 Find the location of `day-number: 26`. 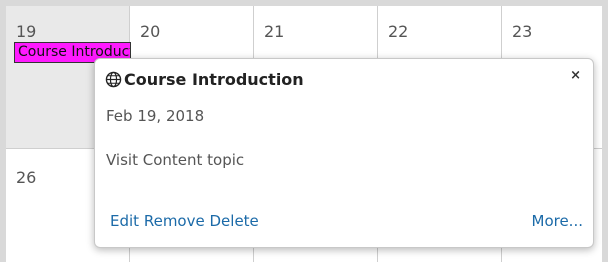

day-number: 26 is located at coordinates (26, 177).